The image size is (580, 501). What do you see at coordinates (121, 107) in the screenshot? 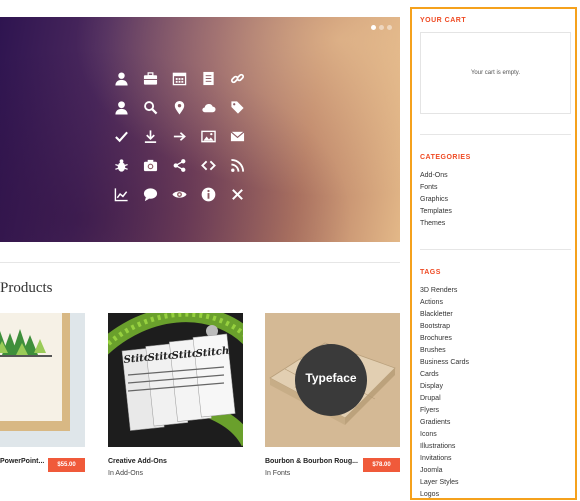
I see `user-alt-icon` at bounding box center [121, 107].